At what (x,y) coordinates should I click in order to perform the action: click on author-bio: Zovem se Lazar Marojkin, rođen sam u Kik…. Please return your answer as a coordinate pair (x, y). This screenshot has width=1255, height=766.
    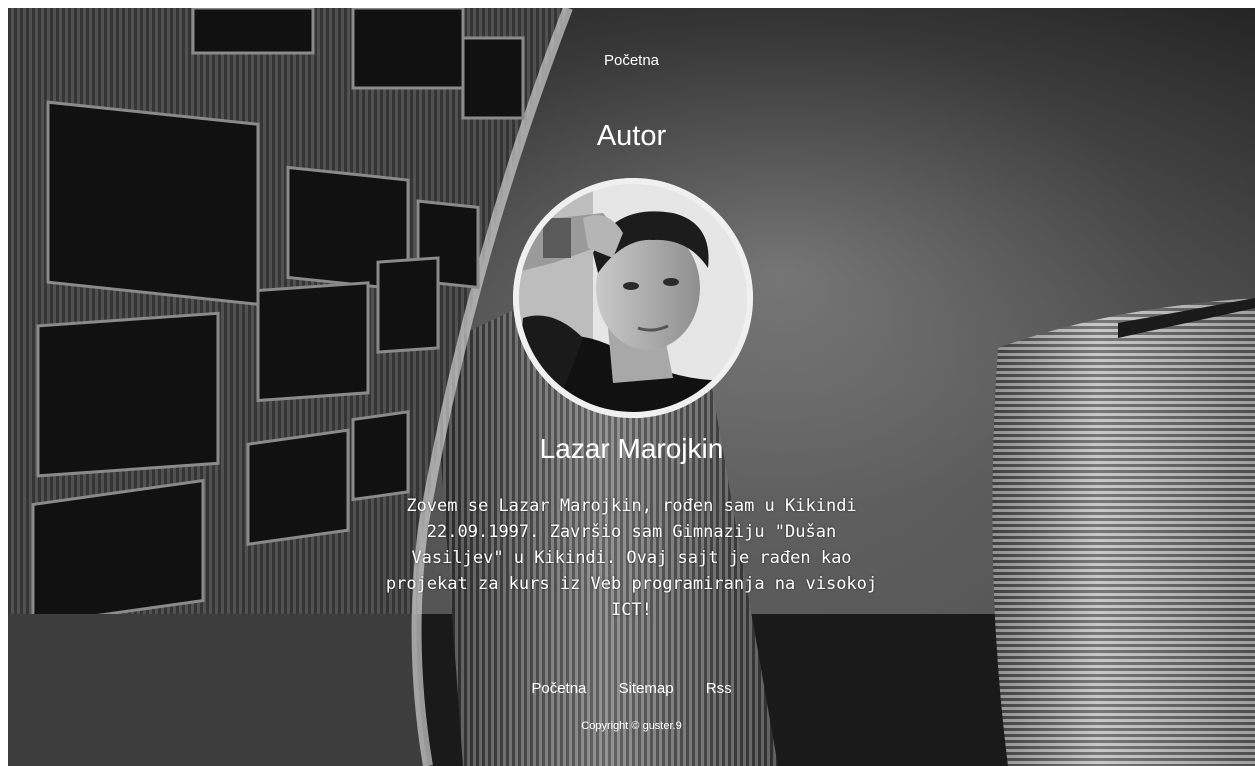
    Looking at the image, I should click on (631, 558).